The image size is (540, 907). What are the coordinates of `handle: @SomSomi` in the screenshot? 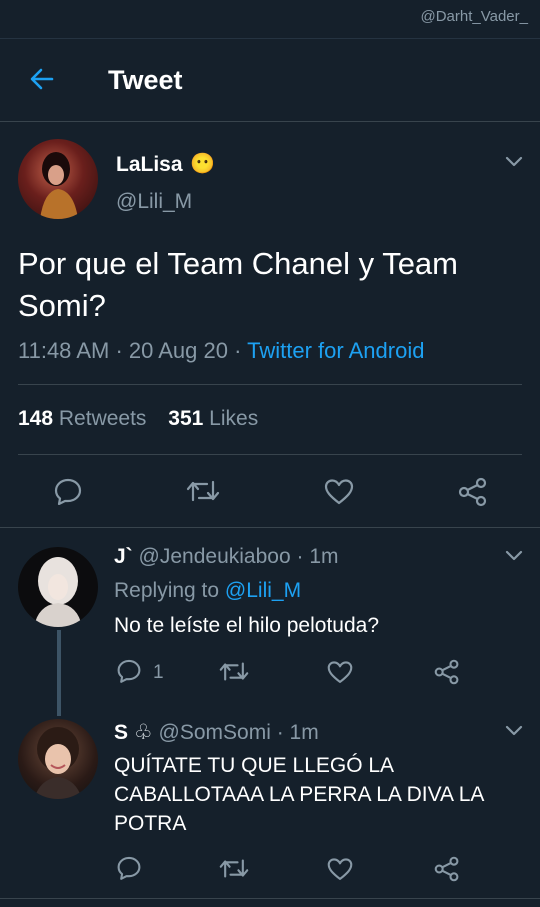 It's located at (215, 732).